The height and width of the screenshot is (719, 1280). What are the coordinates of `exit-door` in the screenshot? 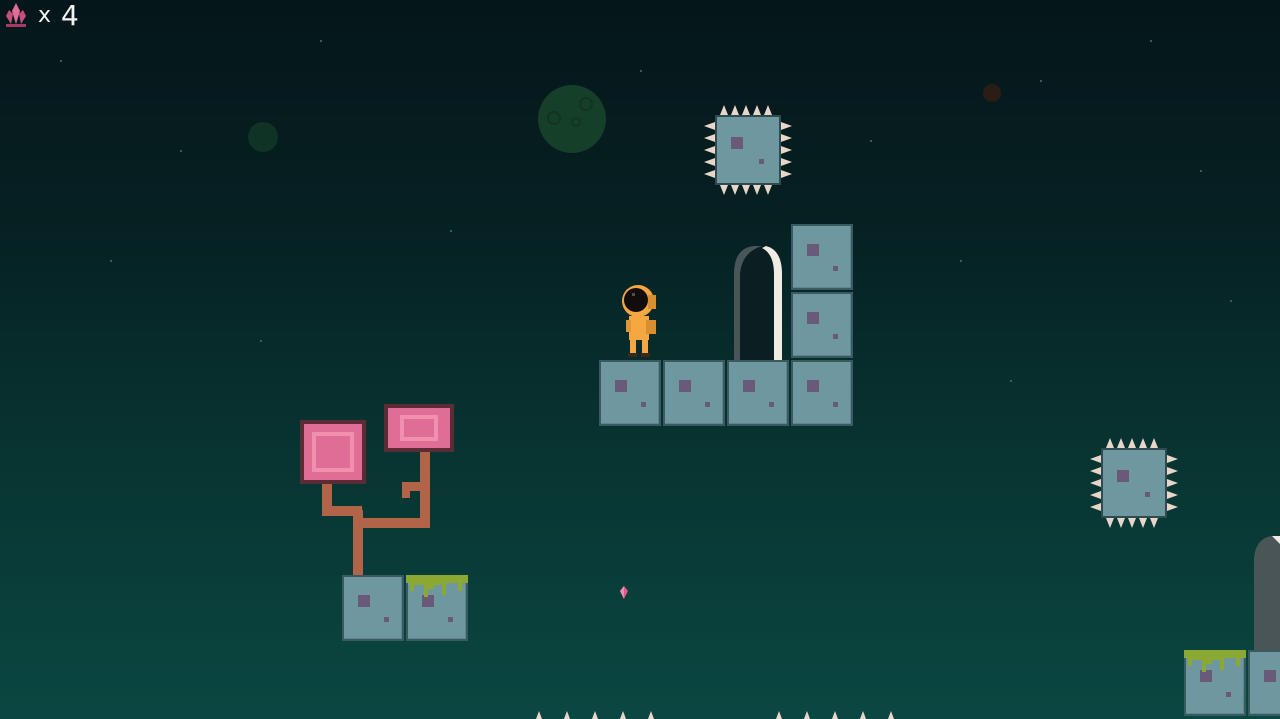 It's located at (758, 302).